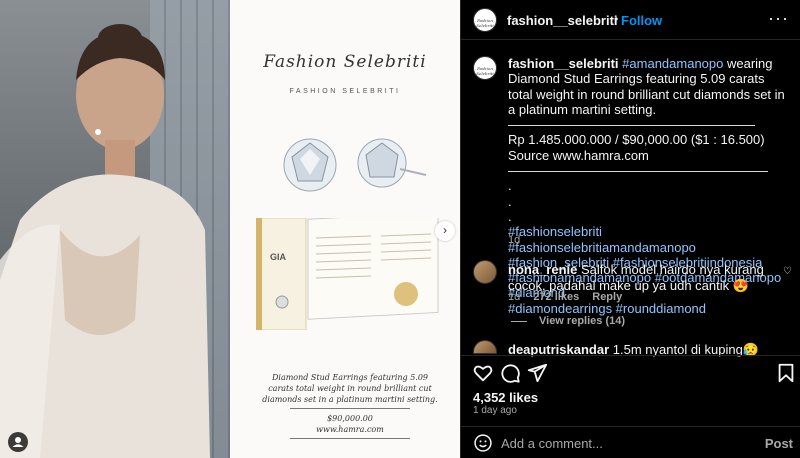  Describe the element at coordinates (537, 373) in the screenshot. I see `share-icon` at that location.